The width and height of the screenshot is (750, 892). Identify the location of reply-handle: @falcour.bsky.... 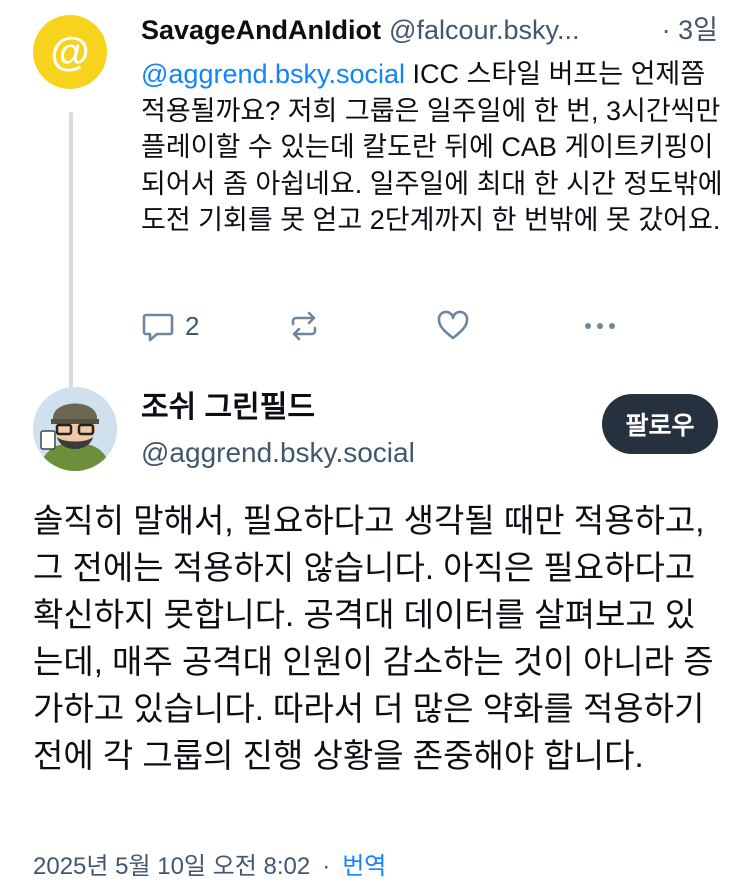
(484, 30).